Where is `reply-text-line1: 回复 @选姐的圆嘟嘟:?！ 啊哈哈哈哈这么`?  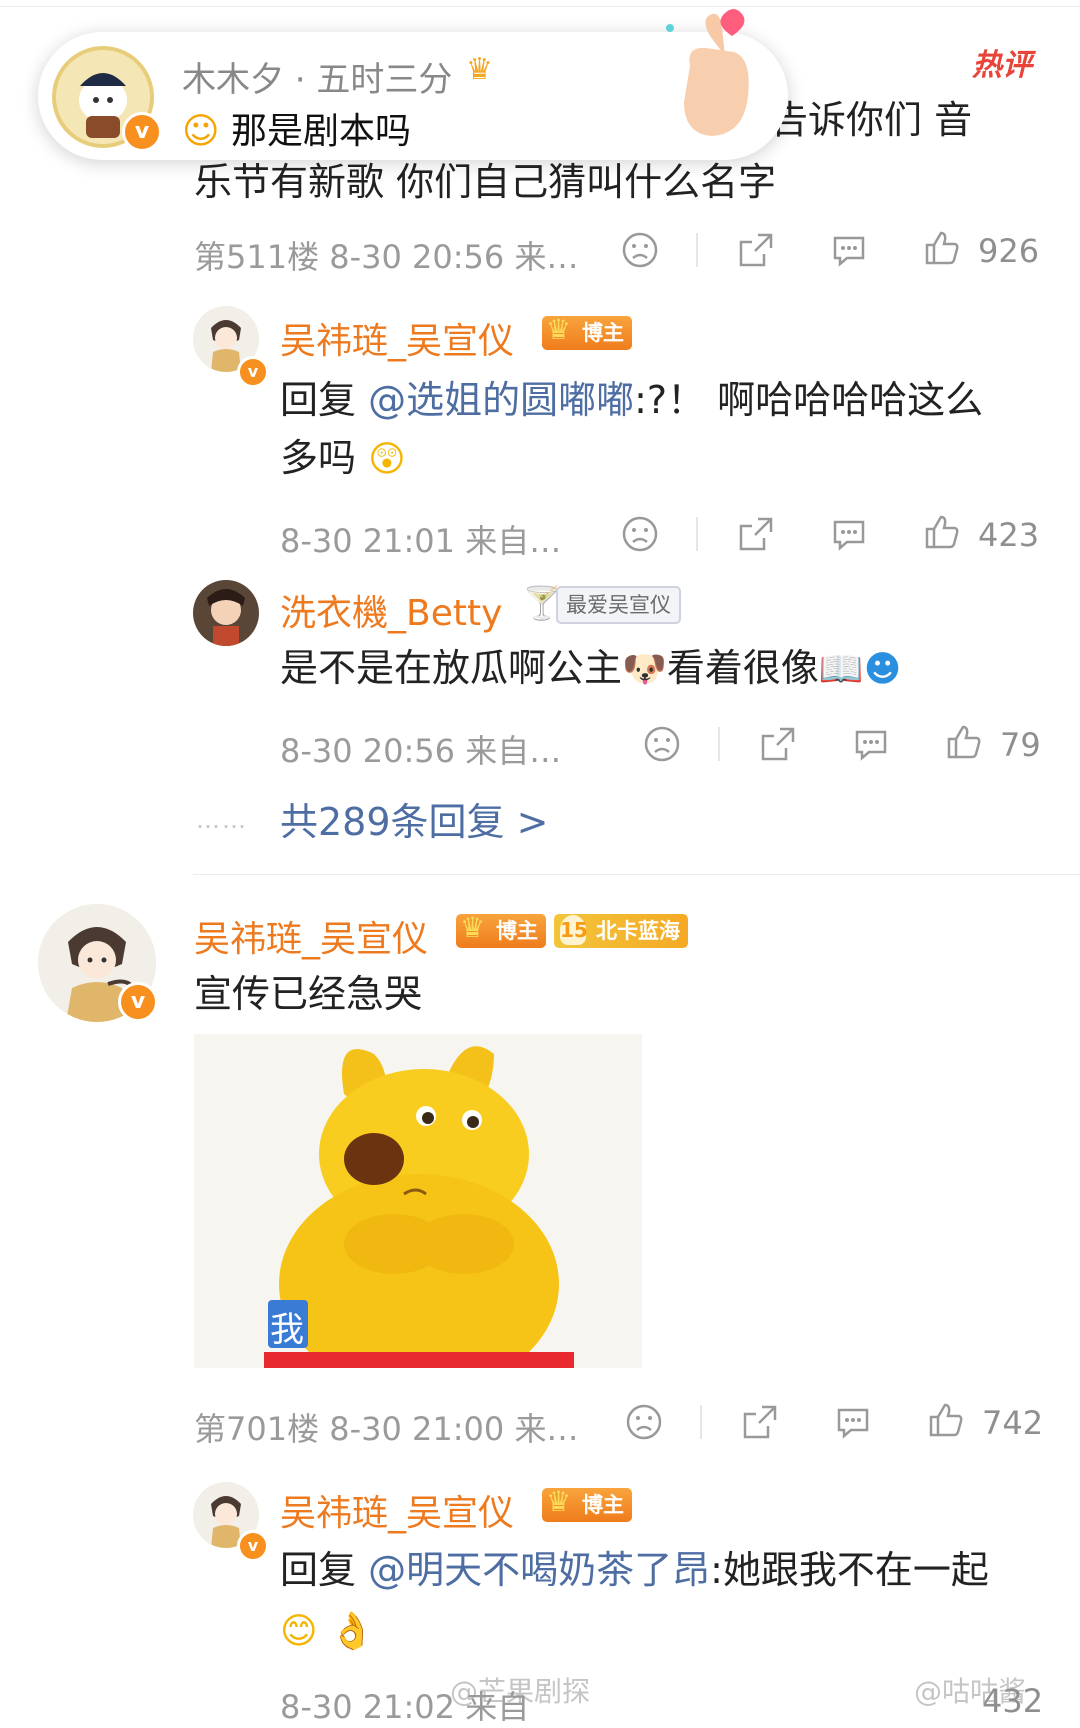 reply-text-line1: 回复 @选姐的圆嘟嘟:?！ 啊哈哈哈哈这么 is located at coordinates (632, 400).